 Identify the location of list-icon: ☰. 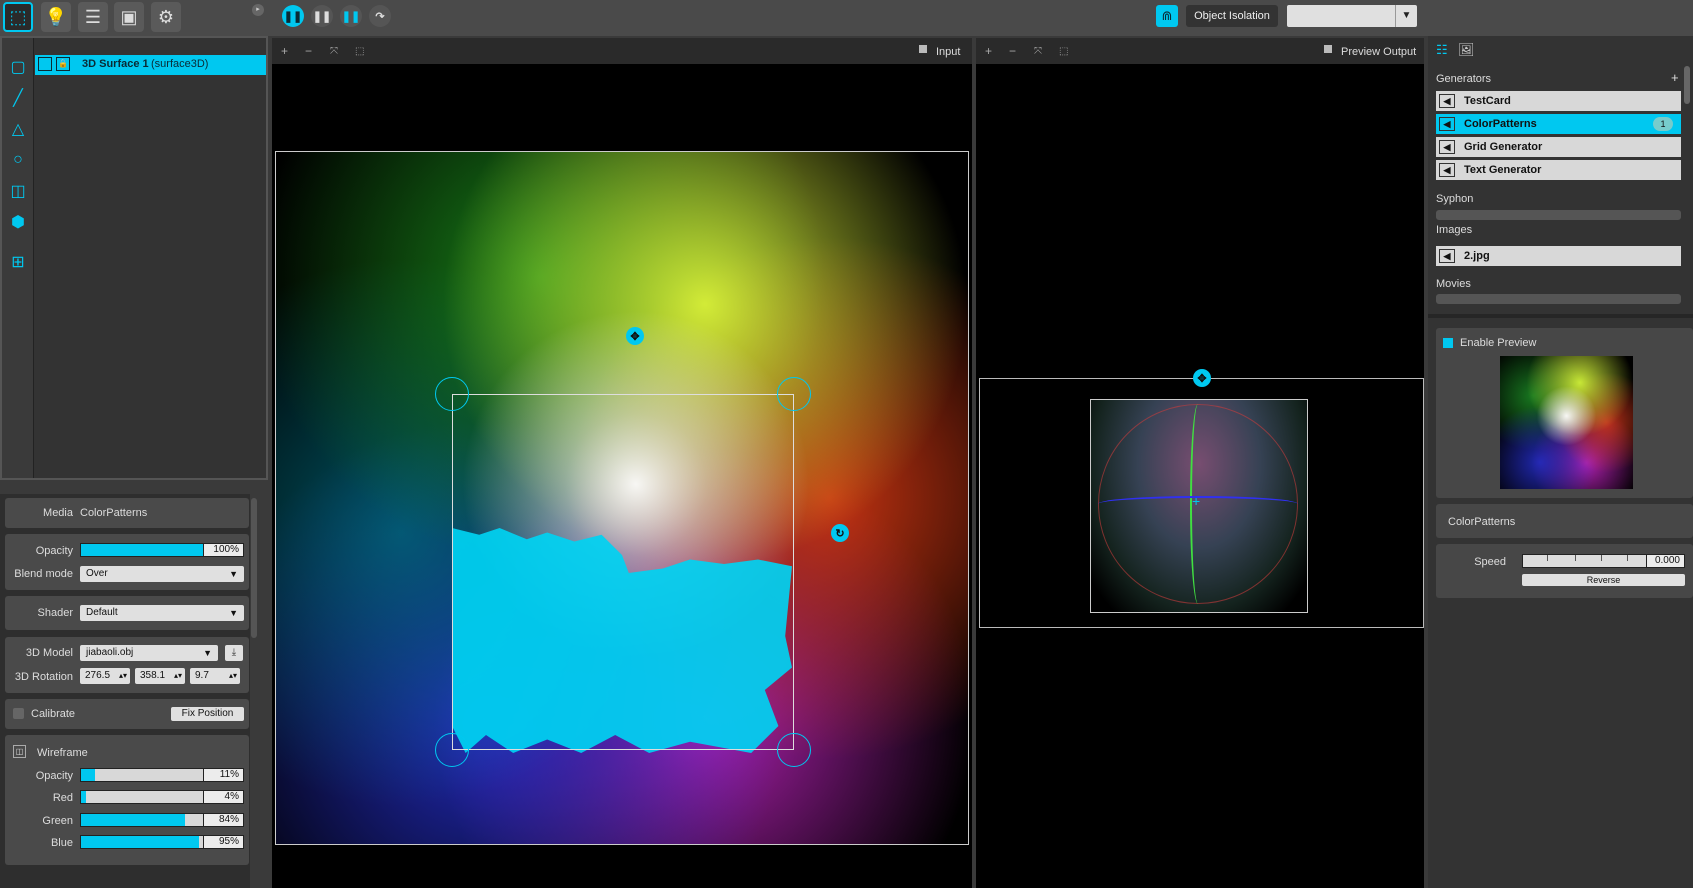
(93, 17).